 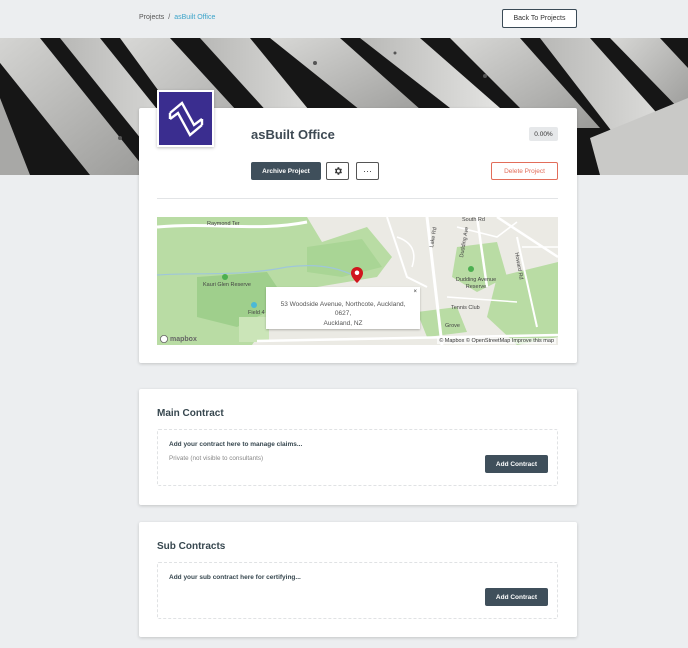 What do you see at coordinates (357, 198) in the screenshot?
I see `divider` at bounding box center [357, 198].